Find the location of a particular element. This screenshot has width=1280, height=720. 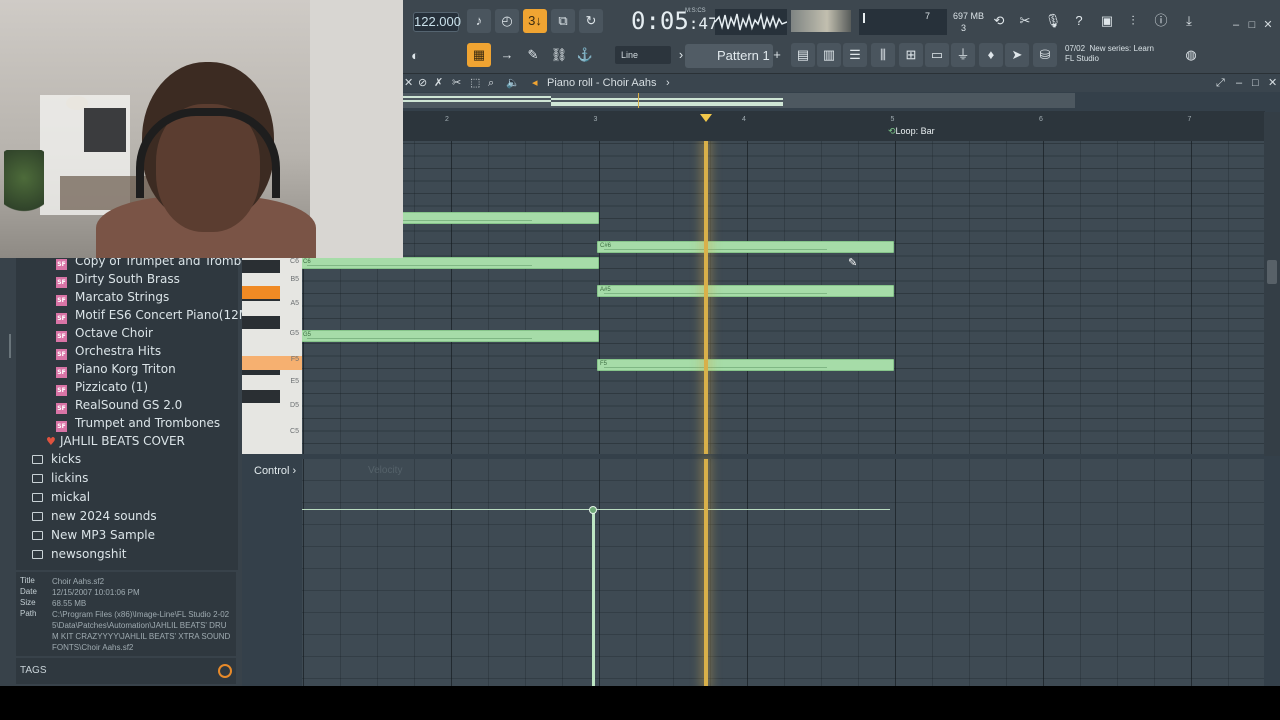

browser-soundfont: SF Motif ES6 Concert Piano(12Mb) is located at coordinates (158, 315).